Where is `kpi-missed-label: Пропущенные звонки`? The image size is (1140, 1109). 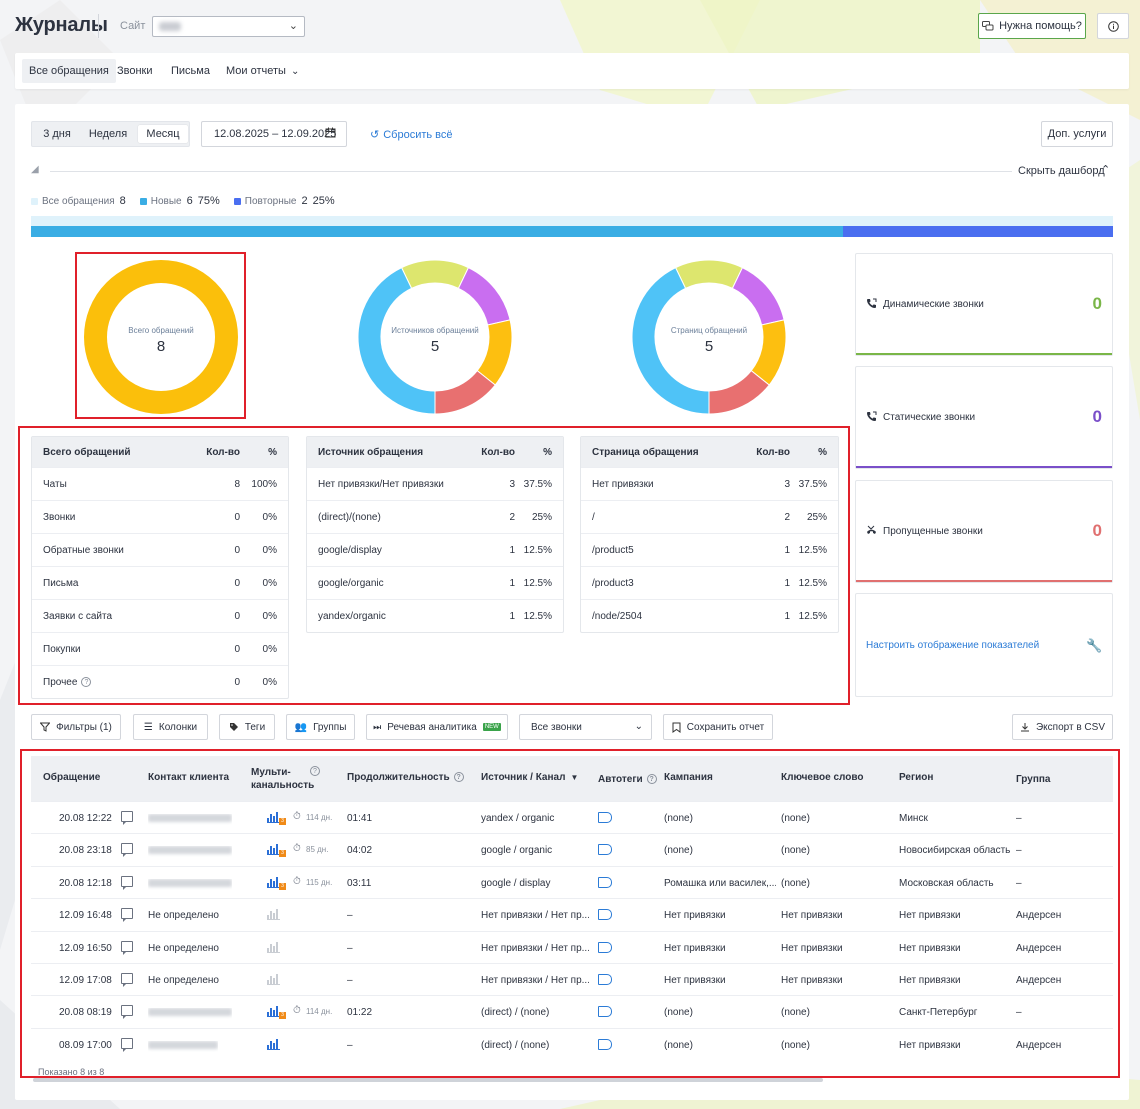 kpi-missed-label: Пропущенные звонки is located at coordinates (933, 531).